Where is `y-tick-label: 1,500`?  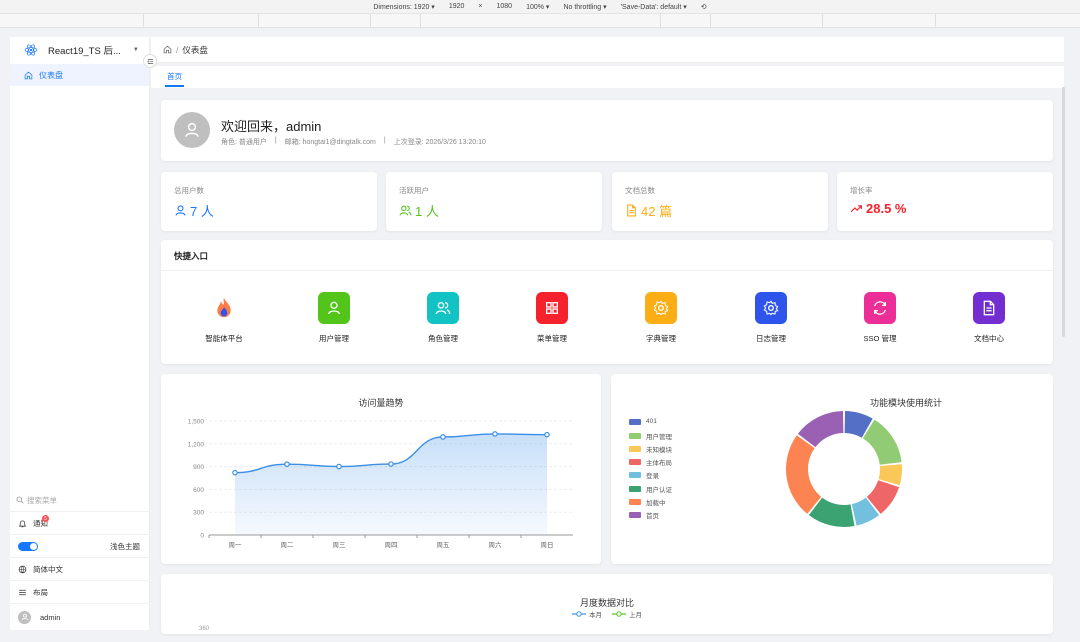 y-tick-label: 1,500 is located at coordinates (196, 422).